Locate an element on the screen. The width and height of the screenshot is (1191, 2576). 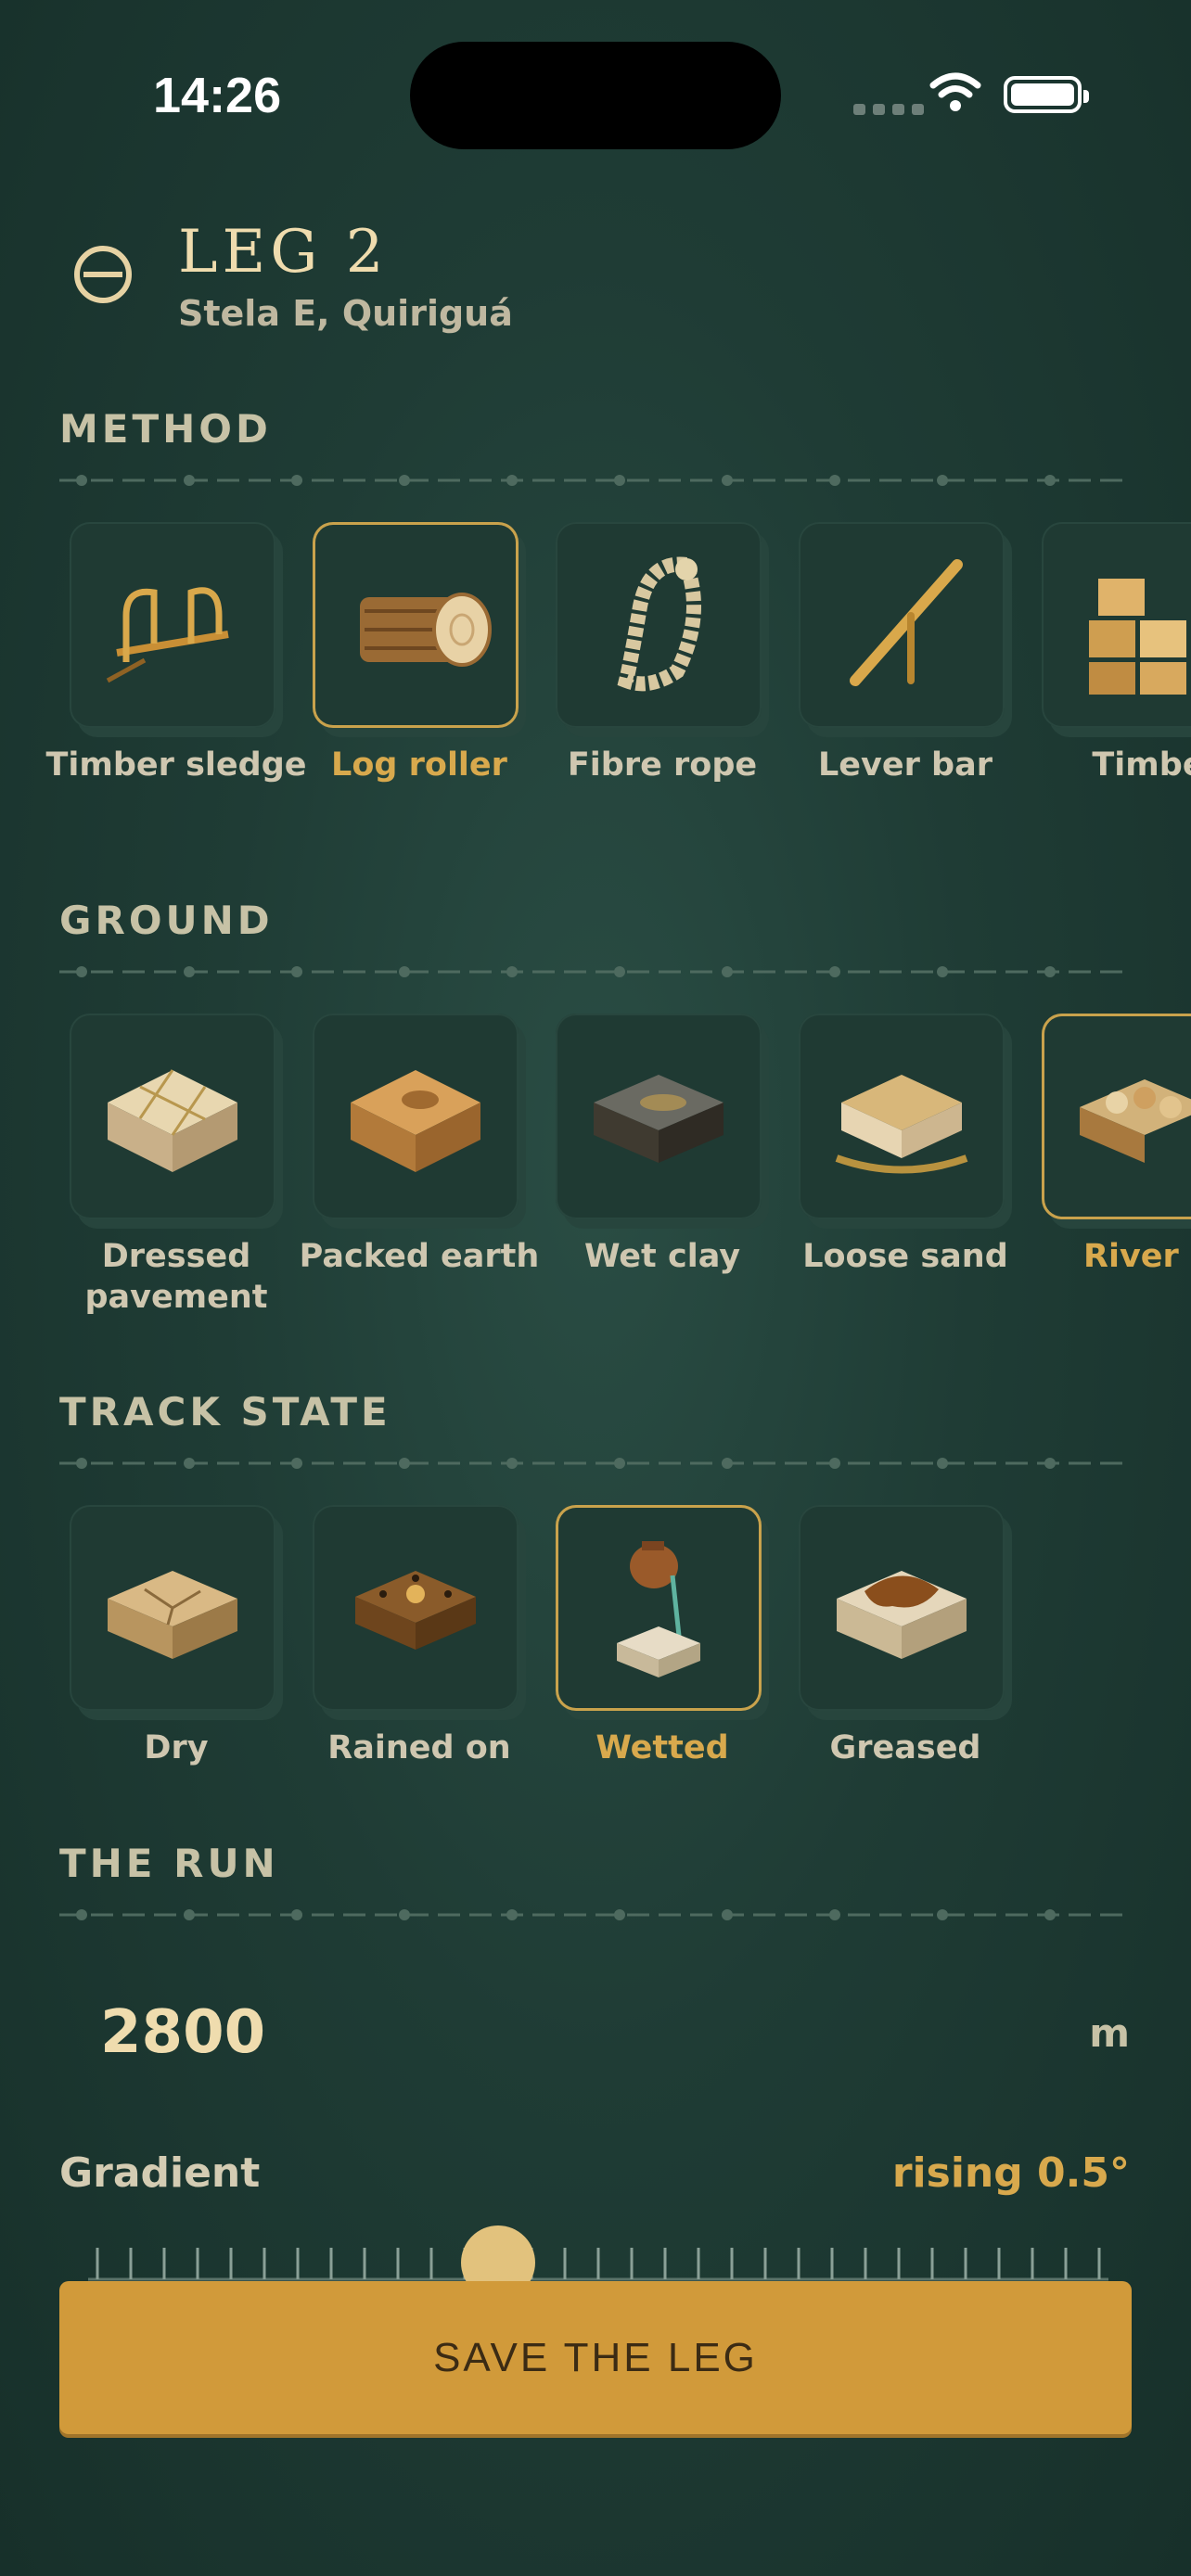
tile-label: Dressed pavement is located at coordinates (176, 1277).